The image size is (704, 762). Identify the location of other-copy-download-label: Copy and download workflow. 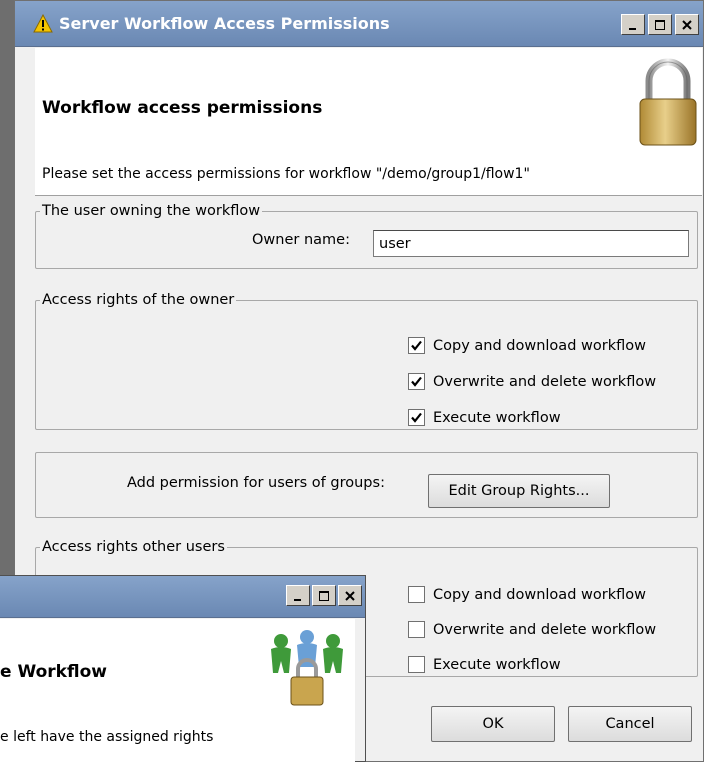
(539, 594).